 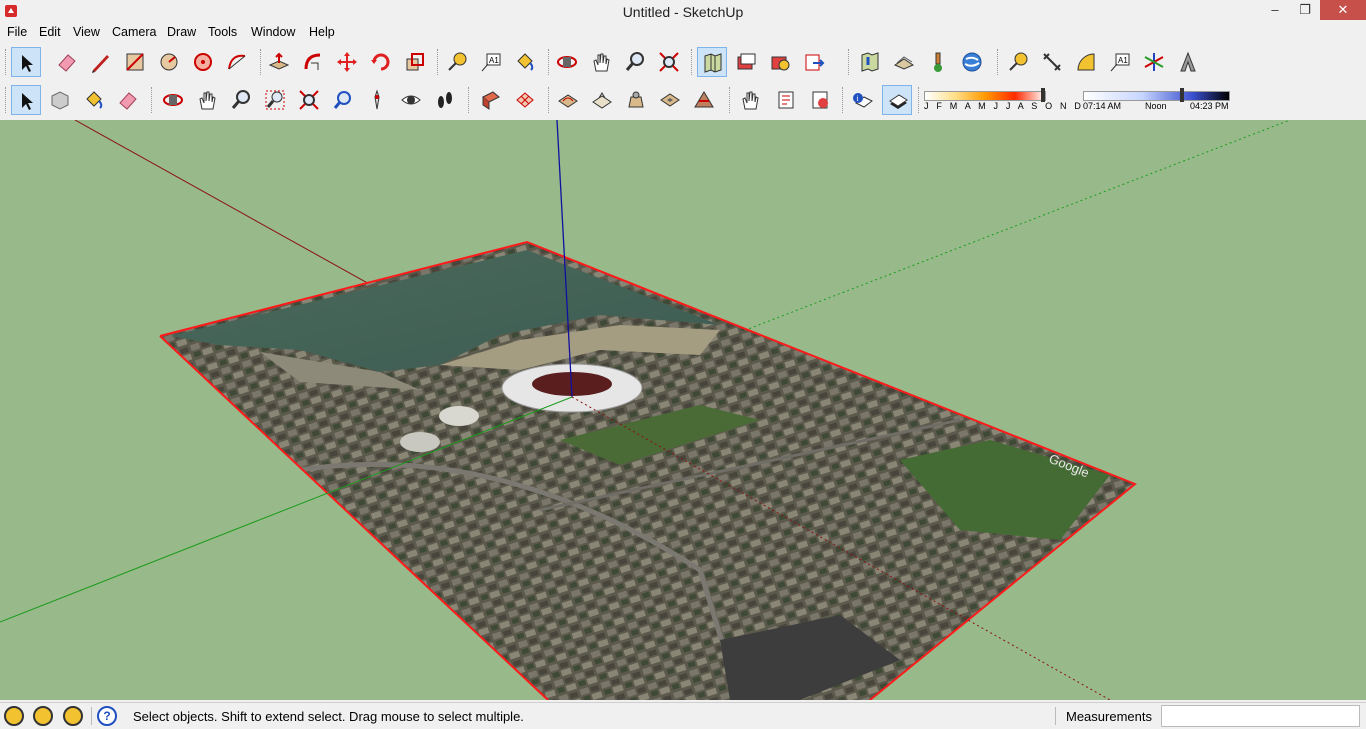 I want to click on add-scene-icon, so click(x=786, y=100).